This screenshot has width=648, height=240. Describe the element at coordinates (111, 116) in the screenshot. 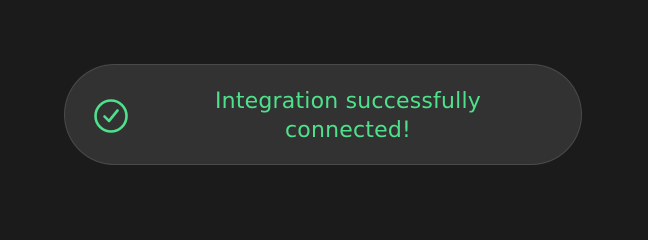

I see `check-circle-icon` at that location.